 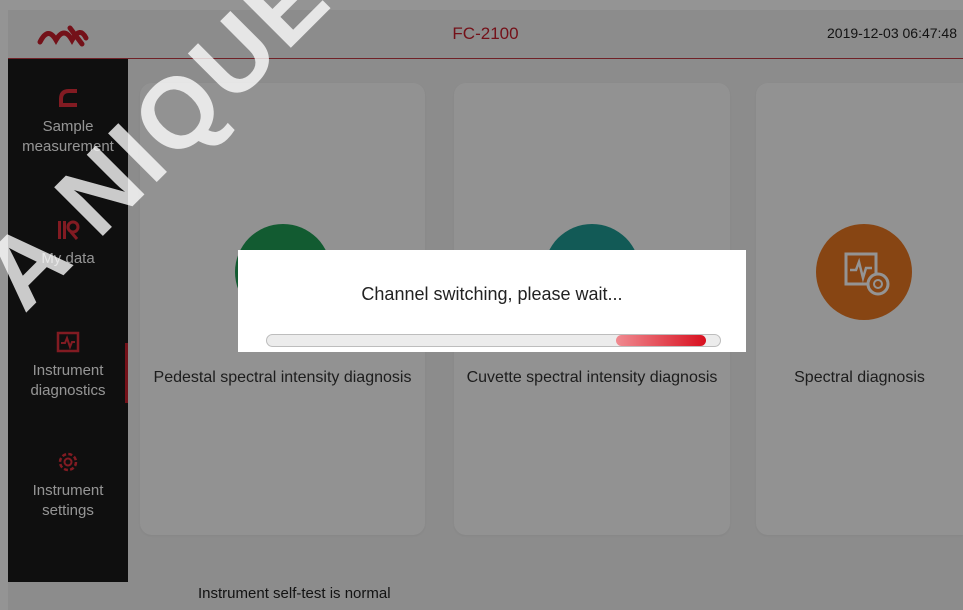 I want to click on progress-bar, so click(x=493, y=340).